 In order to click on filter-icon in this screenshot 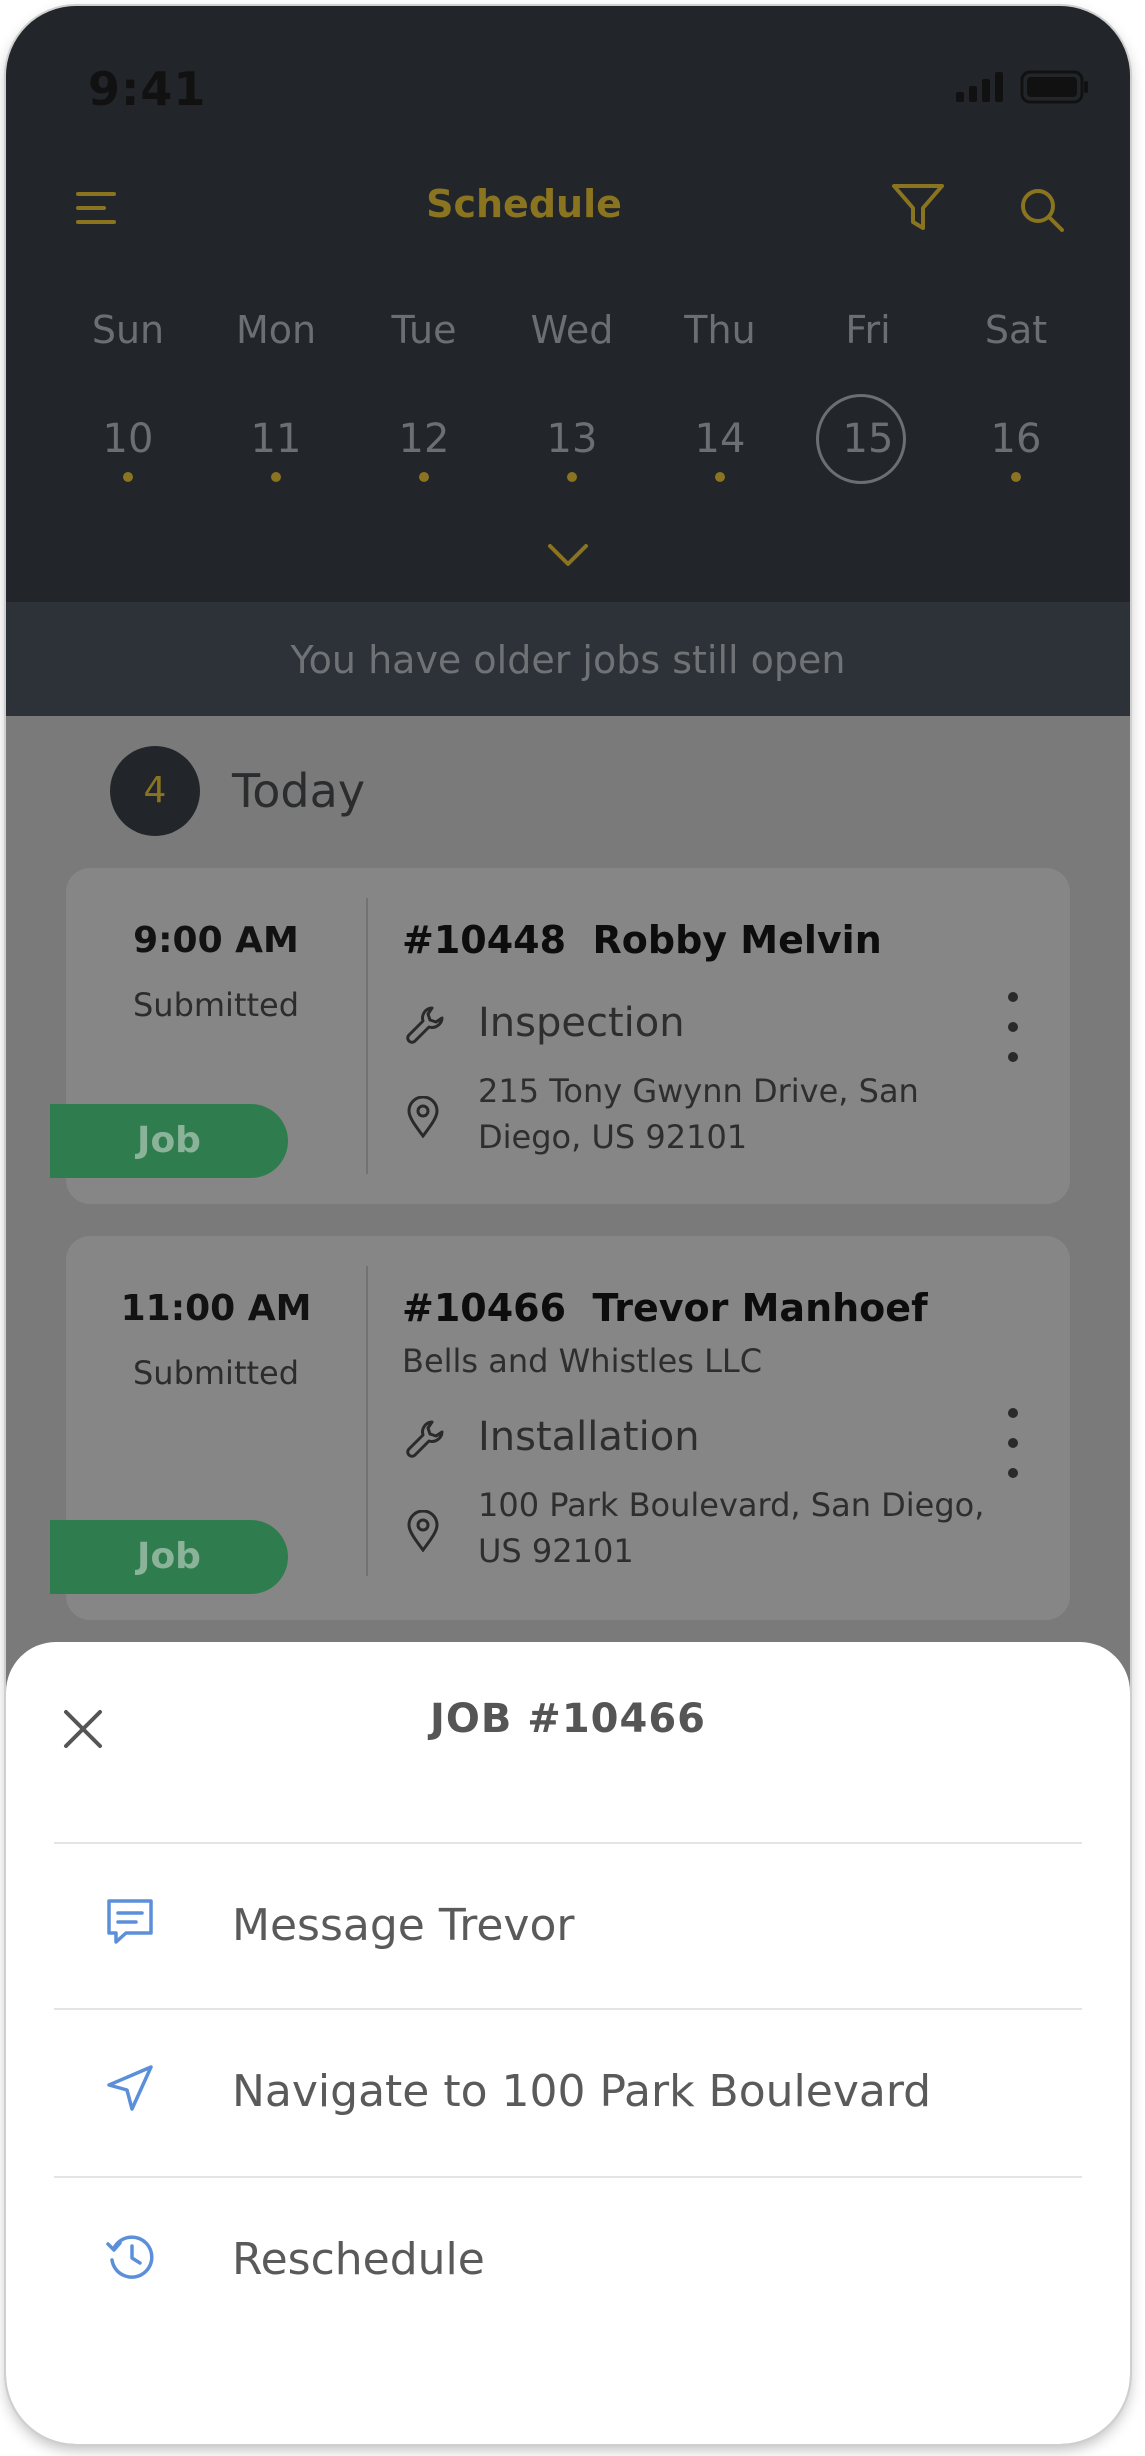, I will do `click(918, 210)`.